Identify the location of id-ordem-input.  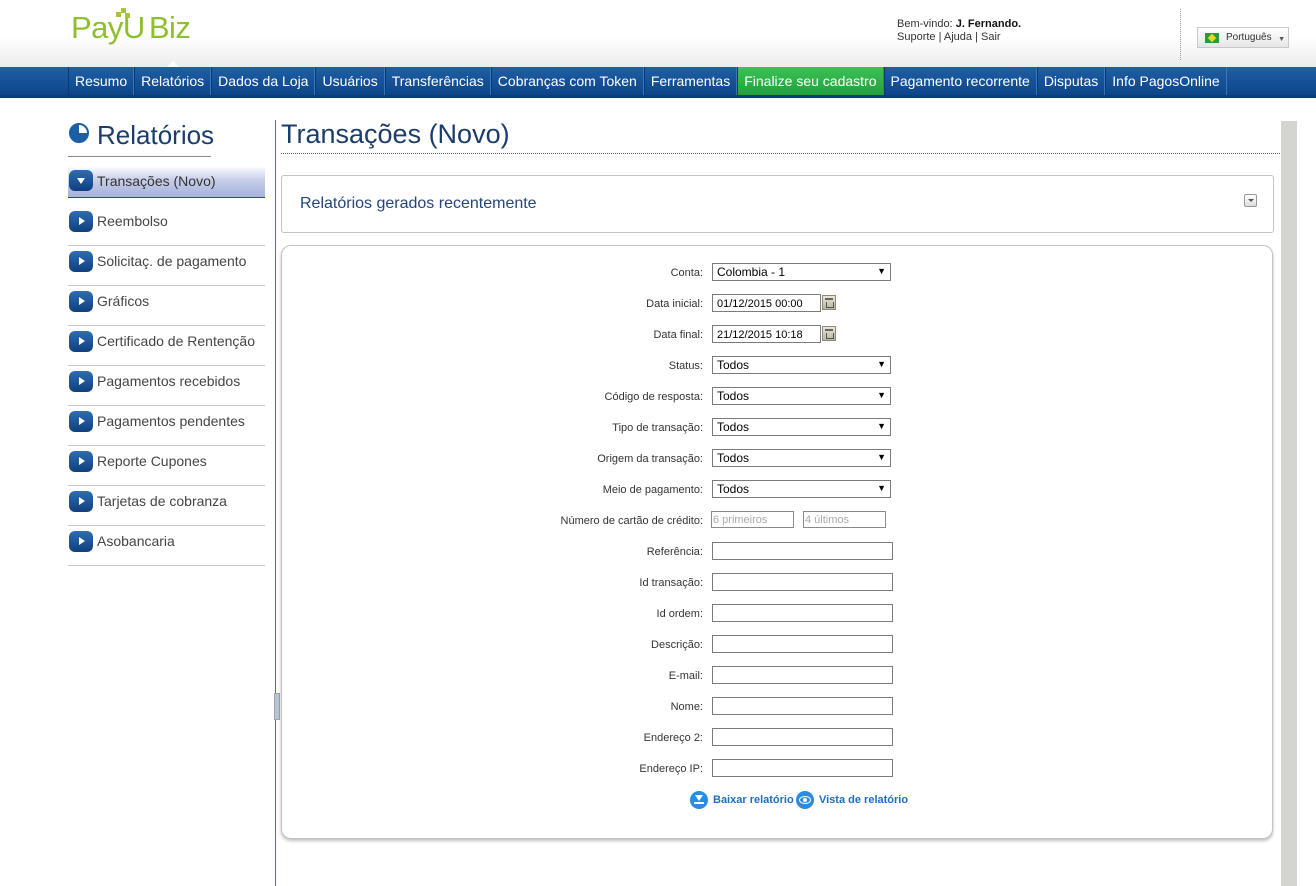
(802, 613).